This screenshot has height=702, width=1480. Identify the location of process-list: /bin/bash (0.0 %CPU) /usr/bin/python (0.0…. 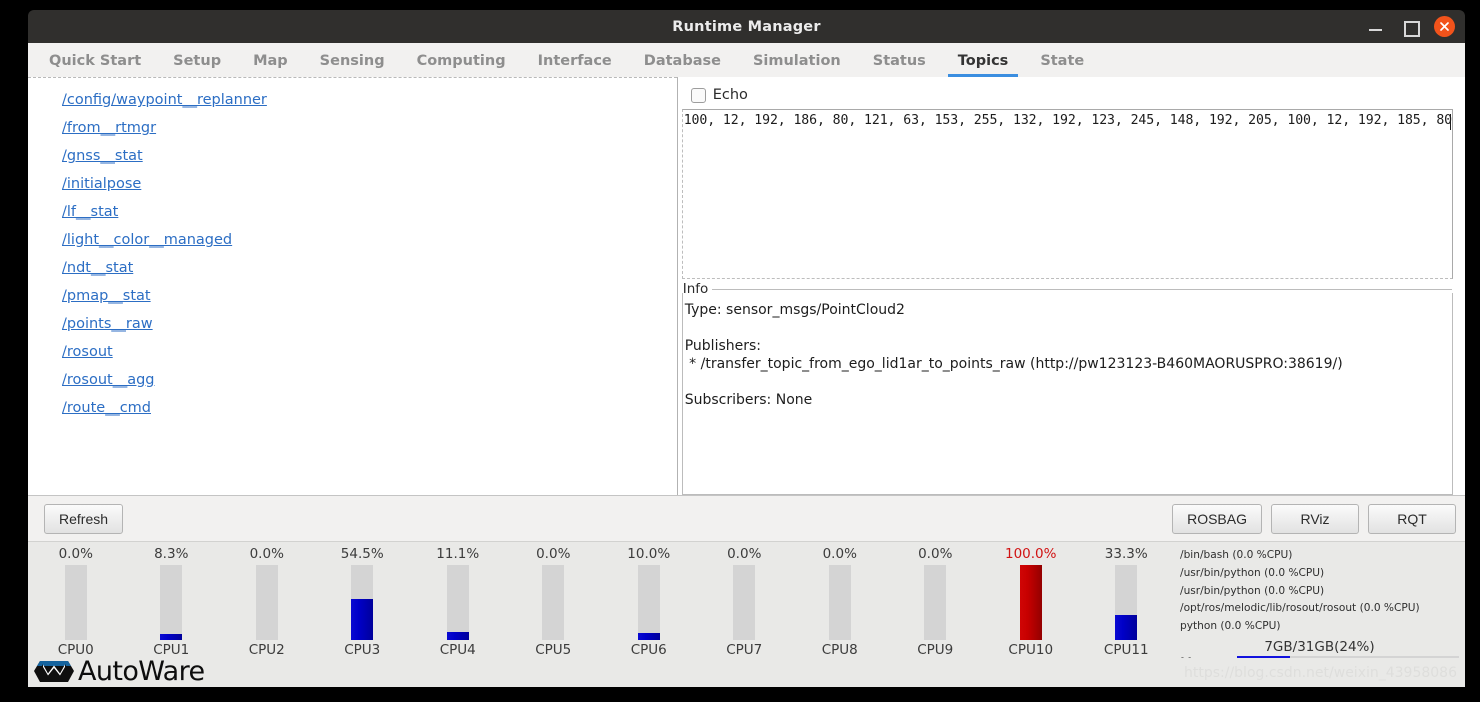
(1319, 591).